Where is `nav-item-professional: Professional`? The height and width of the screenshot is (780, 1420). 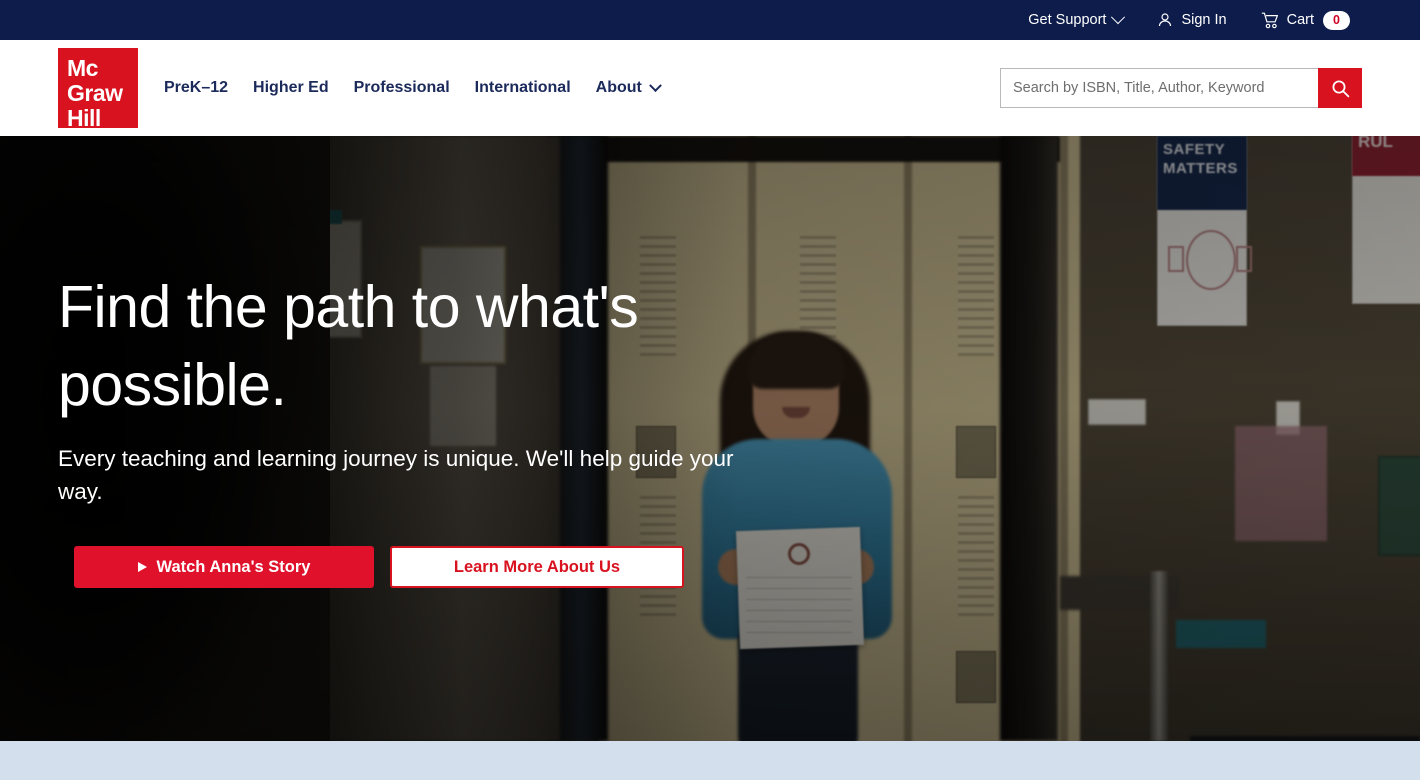
nav-item-professional: Professional is located at coordinates (402, 88).